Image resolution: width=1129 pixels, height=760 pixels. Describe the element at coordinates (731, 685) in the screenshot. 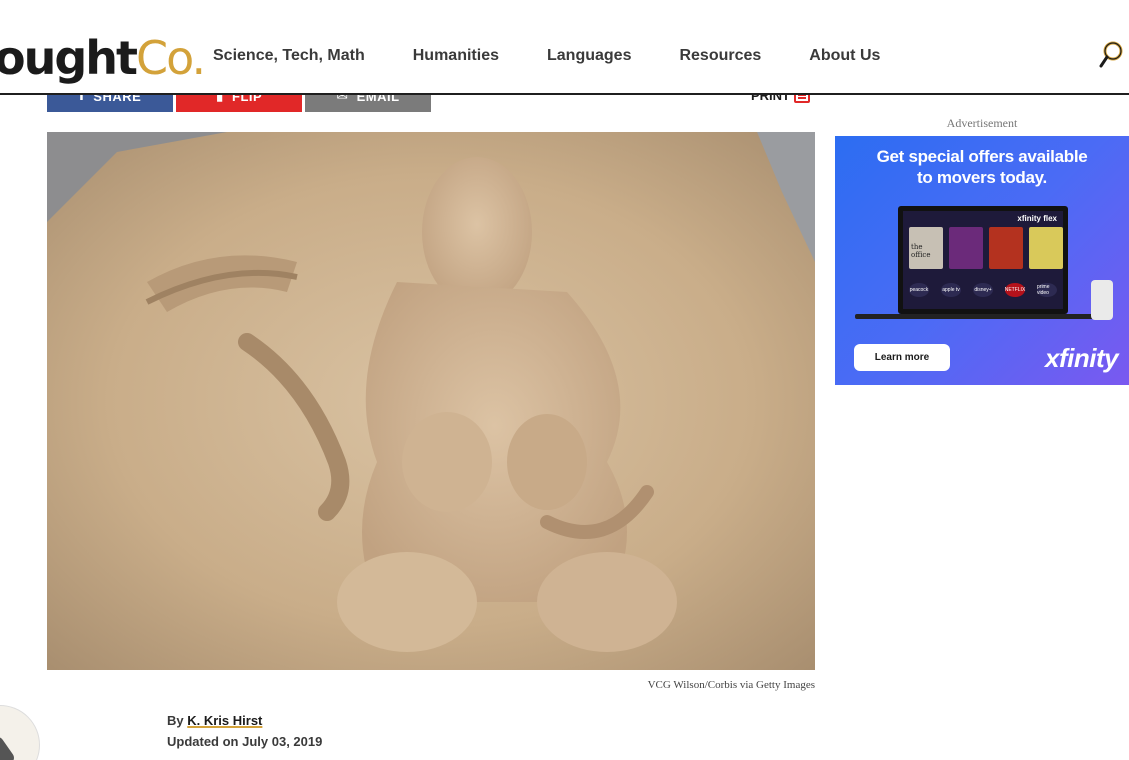

I see `image-caption: VCG Wilson/Corbis via Getty Images` at that location.